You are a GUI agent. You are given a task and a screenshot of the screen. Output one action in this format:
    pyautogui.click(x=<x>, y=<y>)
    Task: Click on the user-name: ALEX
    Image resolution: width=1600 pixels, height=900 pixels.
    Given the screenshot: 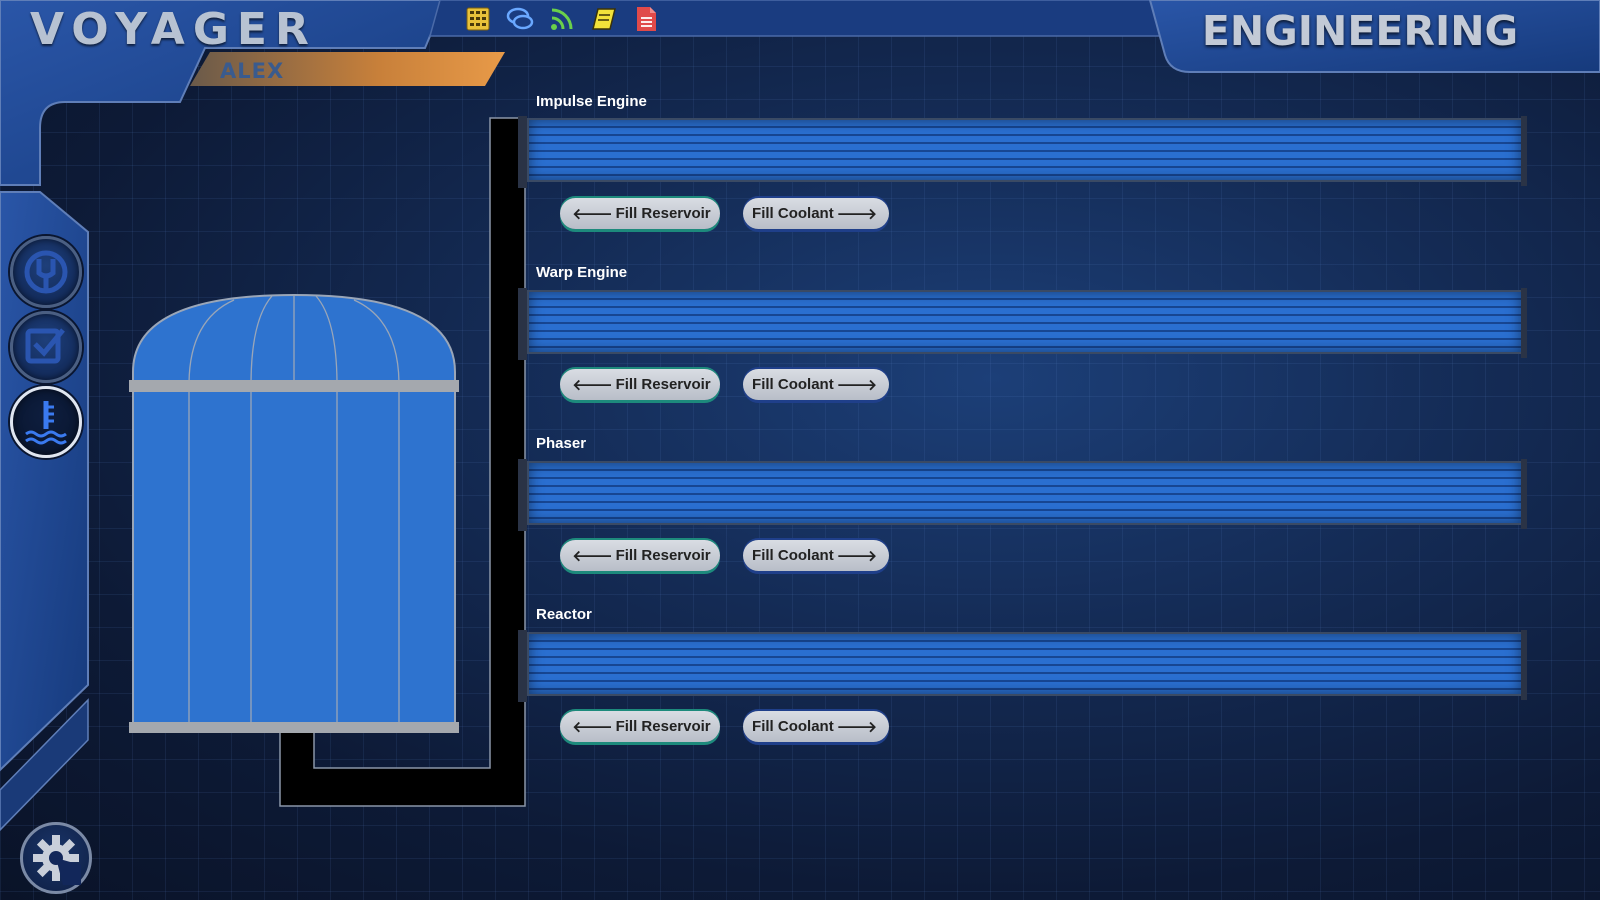 What is the action you would take?
    pyautogui.click(x=252, y=71)
    